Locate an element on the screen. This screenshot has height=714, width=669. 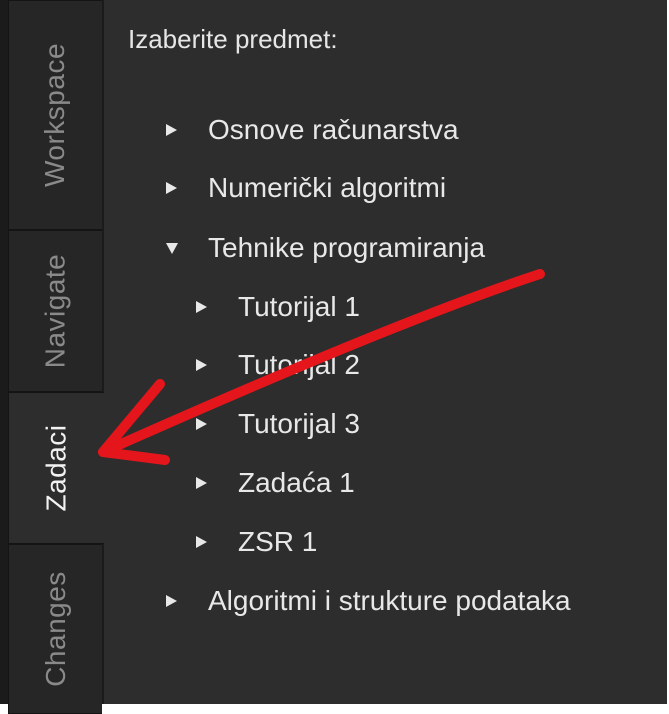
tree-item-label: Tutorijal 3 is located at coordinates (299, 423).